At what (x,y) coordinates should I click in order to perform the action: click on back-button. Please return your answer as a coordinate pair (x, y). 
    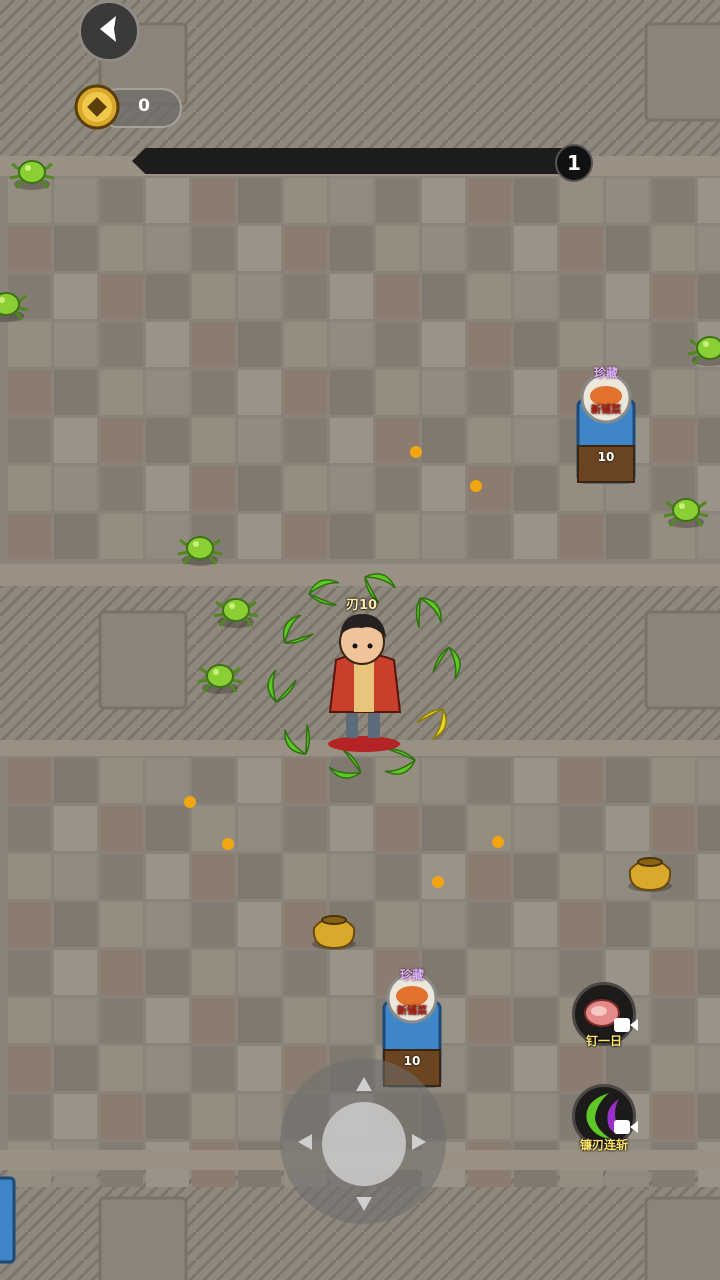
    Looking at the image, I should click on (109, 31).